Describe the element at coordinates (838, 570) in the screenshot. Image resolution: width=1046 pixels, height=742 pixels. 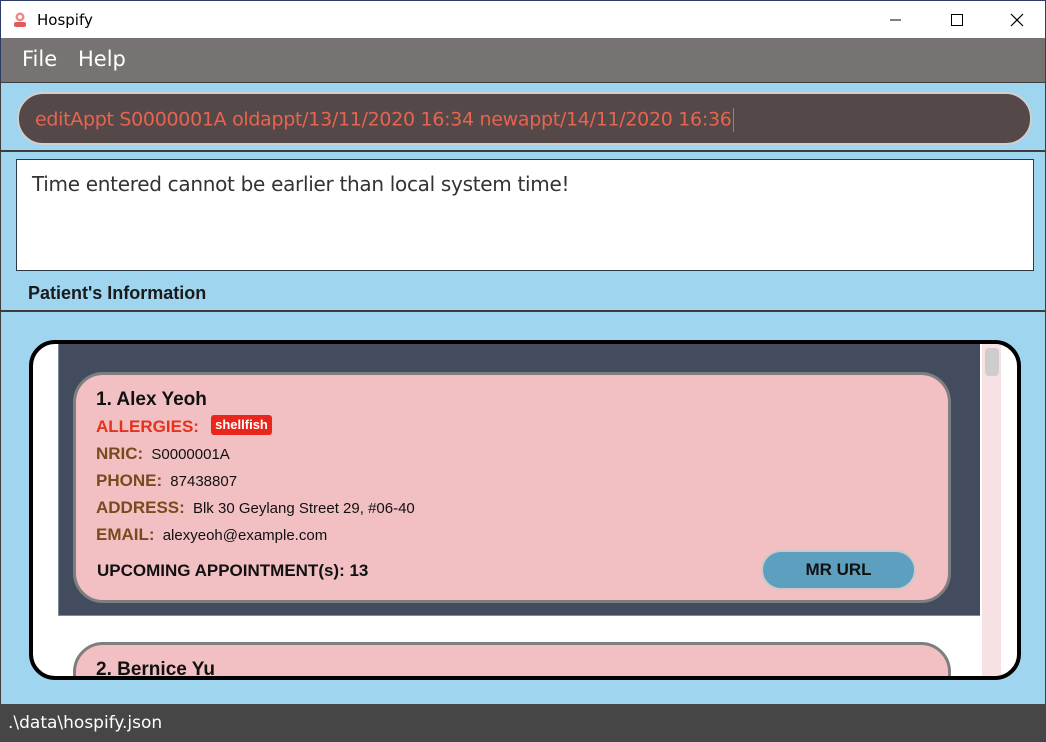
I see `mr-url-button: MR URL` at that location.